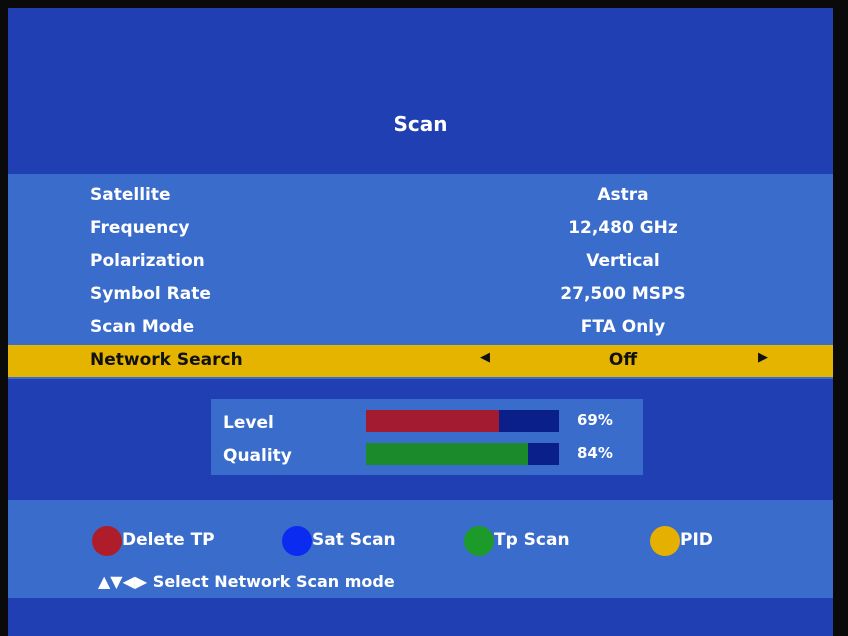  I want to click on green-key-icon, so click(479, 541).